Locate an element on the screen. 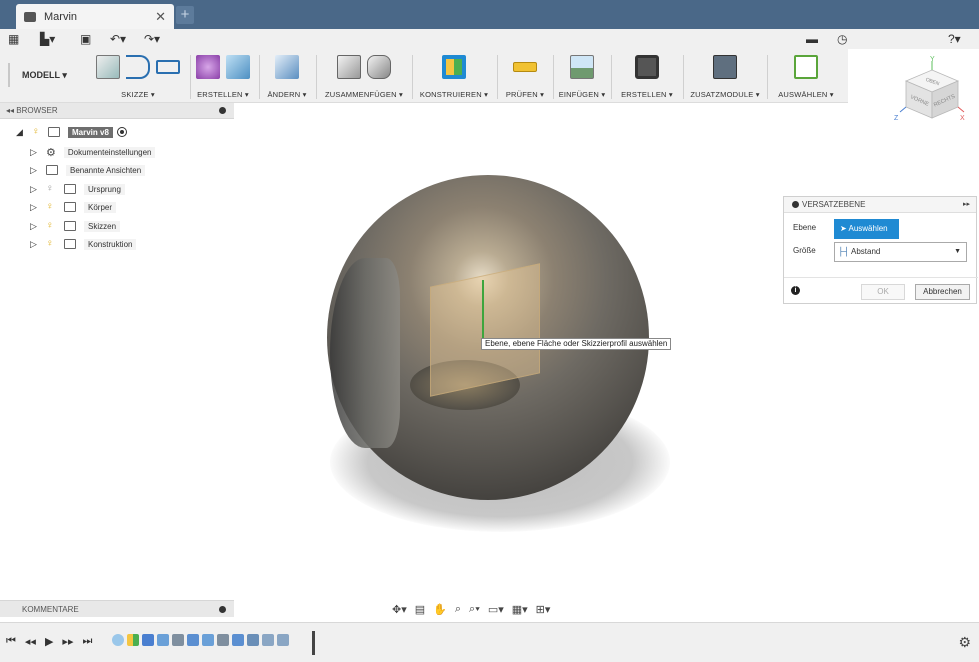 The image size is (979, 662). joint-icon is located at coordinates (379, 67).